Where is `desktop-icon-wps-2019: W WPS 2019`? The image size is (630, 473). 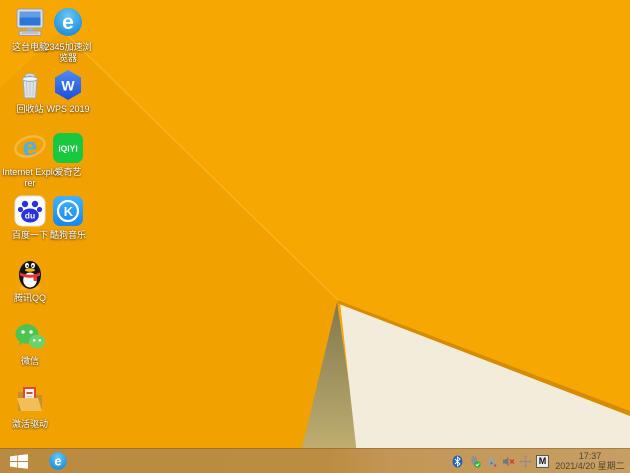
desktop-icon-wps-2019: W WPS 2019 is located at coordinates (68, 91).